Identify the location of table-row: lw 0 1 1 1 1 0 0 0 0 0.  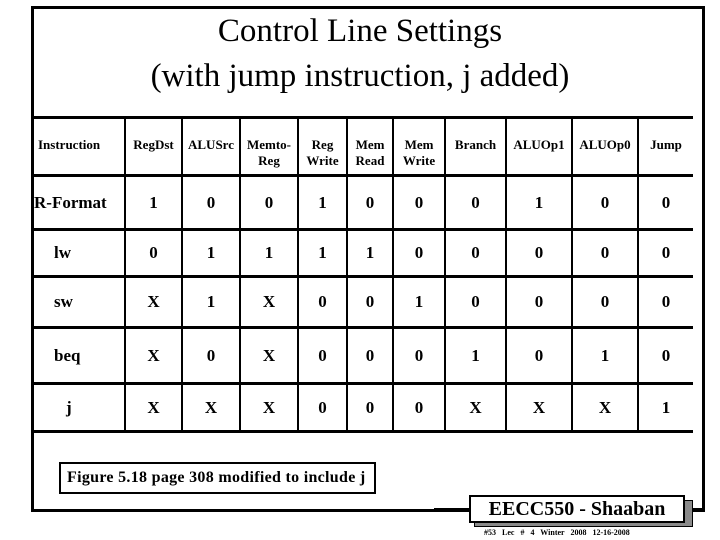
(363, 253).